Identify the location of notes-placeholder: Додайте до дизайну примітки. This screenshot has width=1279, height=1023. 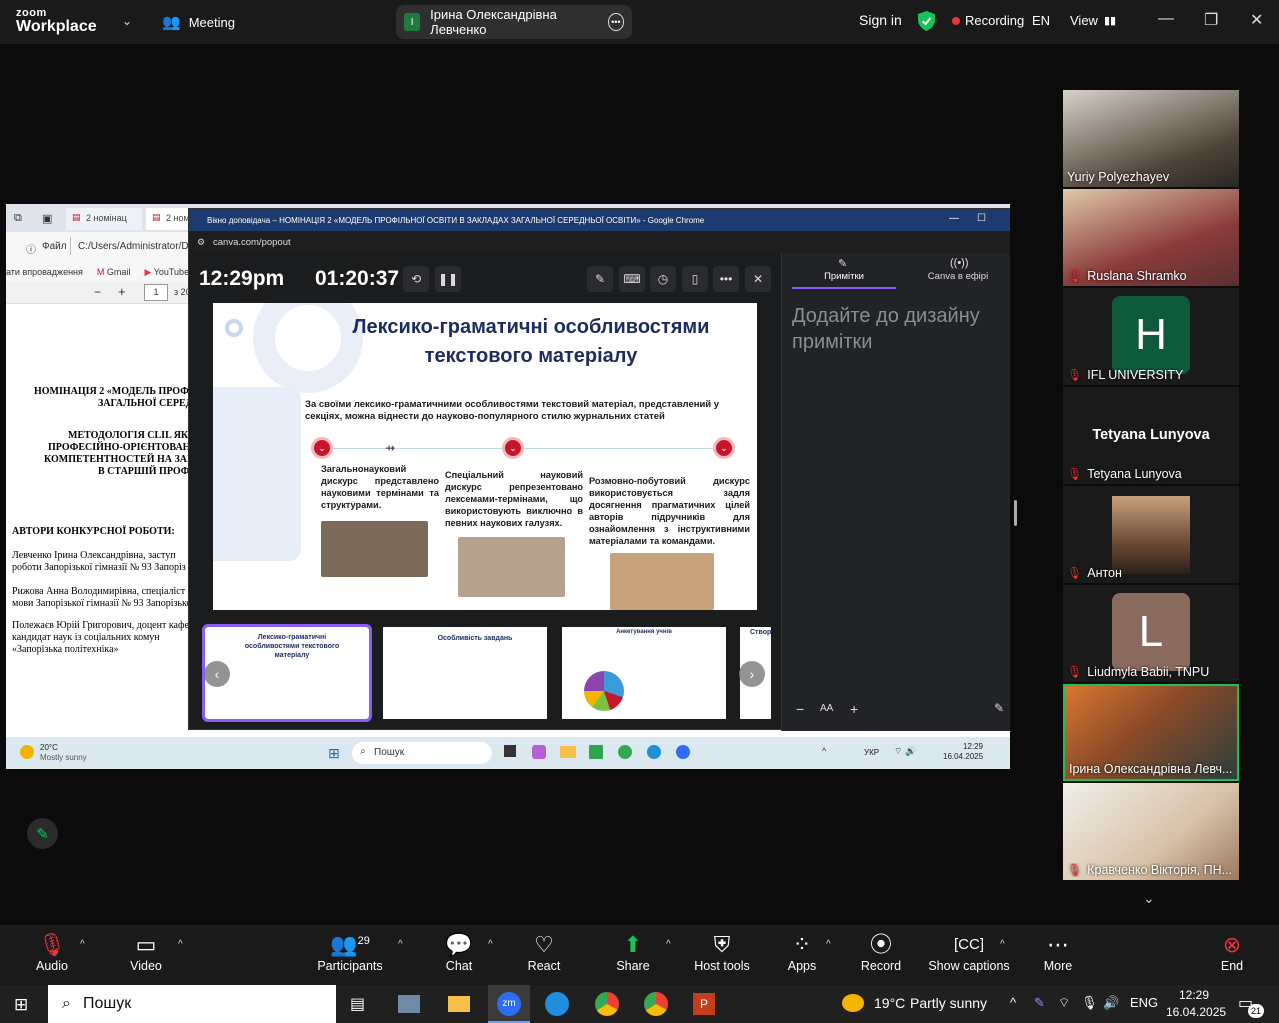
(899, 329).